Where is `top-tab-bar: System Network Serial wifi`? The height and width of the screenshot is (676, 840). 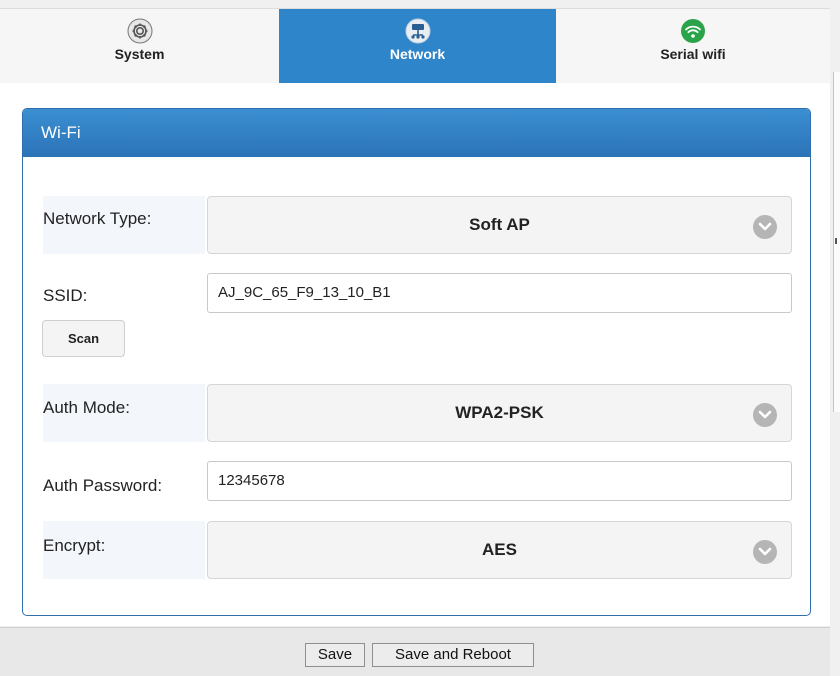
top-tab-bar: System Network Serial wifi is located at coordinates (415, 46).